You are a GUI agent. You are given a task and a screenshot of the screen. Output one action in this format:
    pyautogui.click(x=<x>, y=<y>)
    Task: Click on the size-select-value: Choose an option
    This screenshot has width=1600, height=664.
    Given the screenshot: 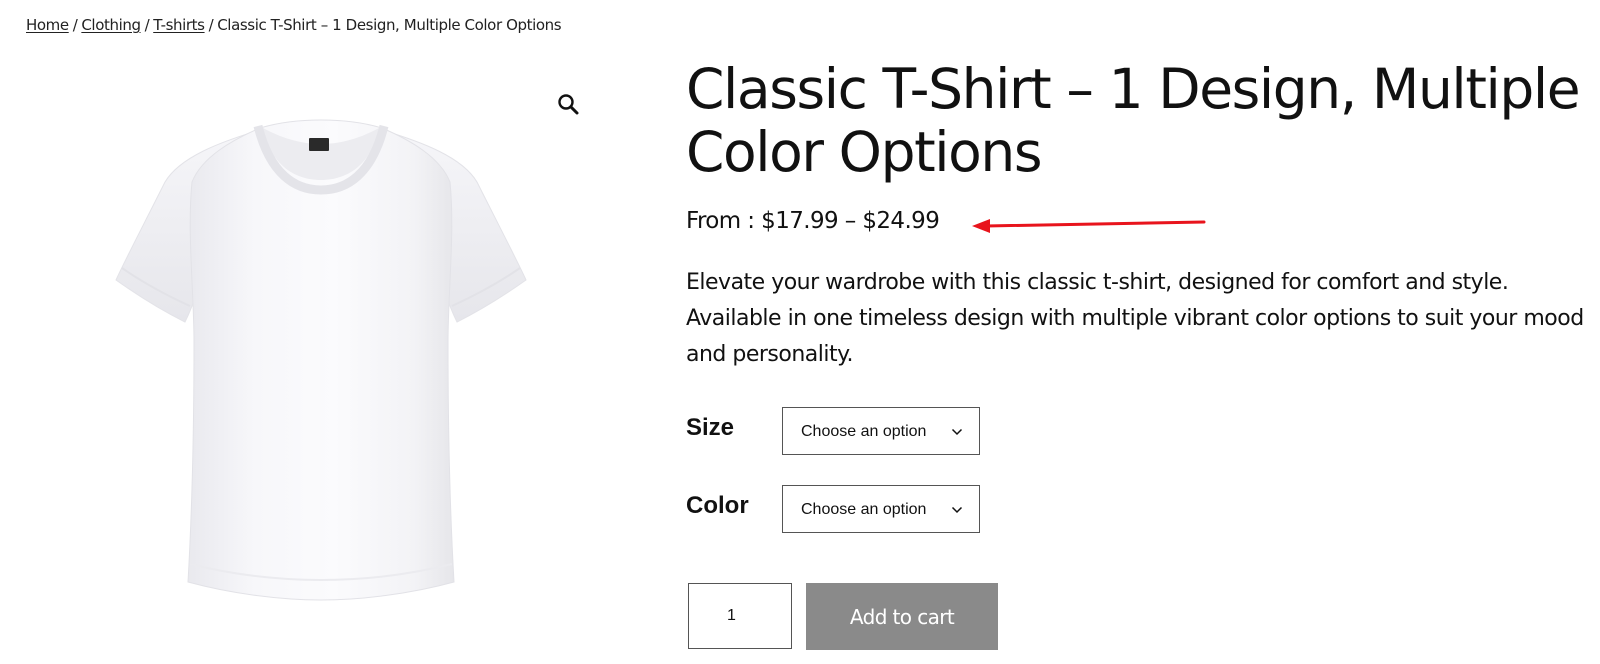 What is the action you would take?
    pyautogui.click(x=864, y=431)
    